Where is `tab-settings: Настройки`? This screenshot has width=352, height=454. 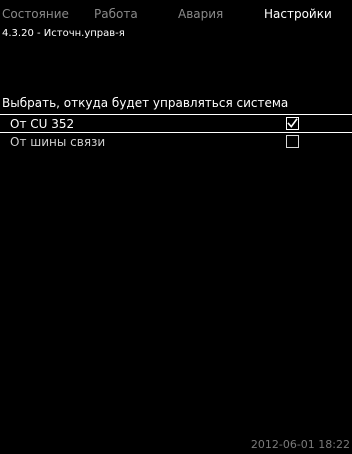
tab-settings: Настройки is located at coordinates (298, 14).